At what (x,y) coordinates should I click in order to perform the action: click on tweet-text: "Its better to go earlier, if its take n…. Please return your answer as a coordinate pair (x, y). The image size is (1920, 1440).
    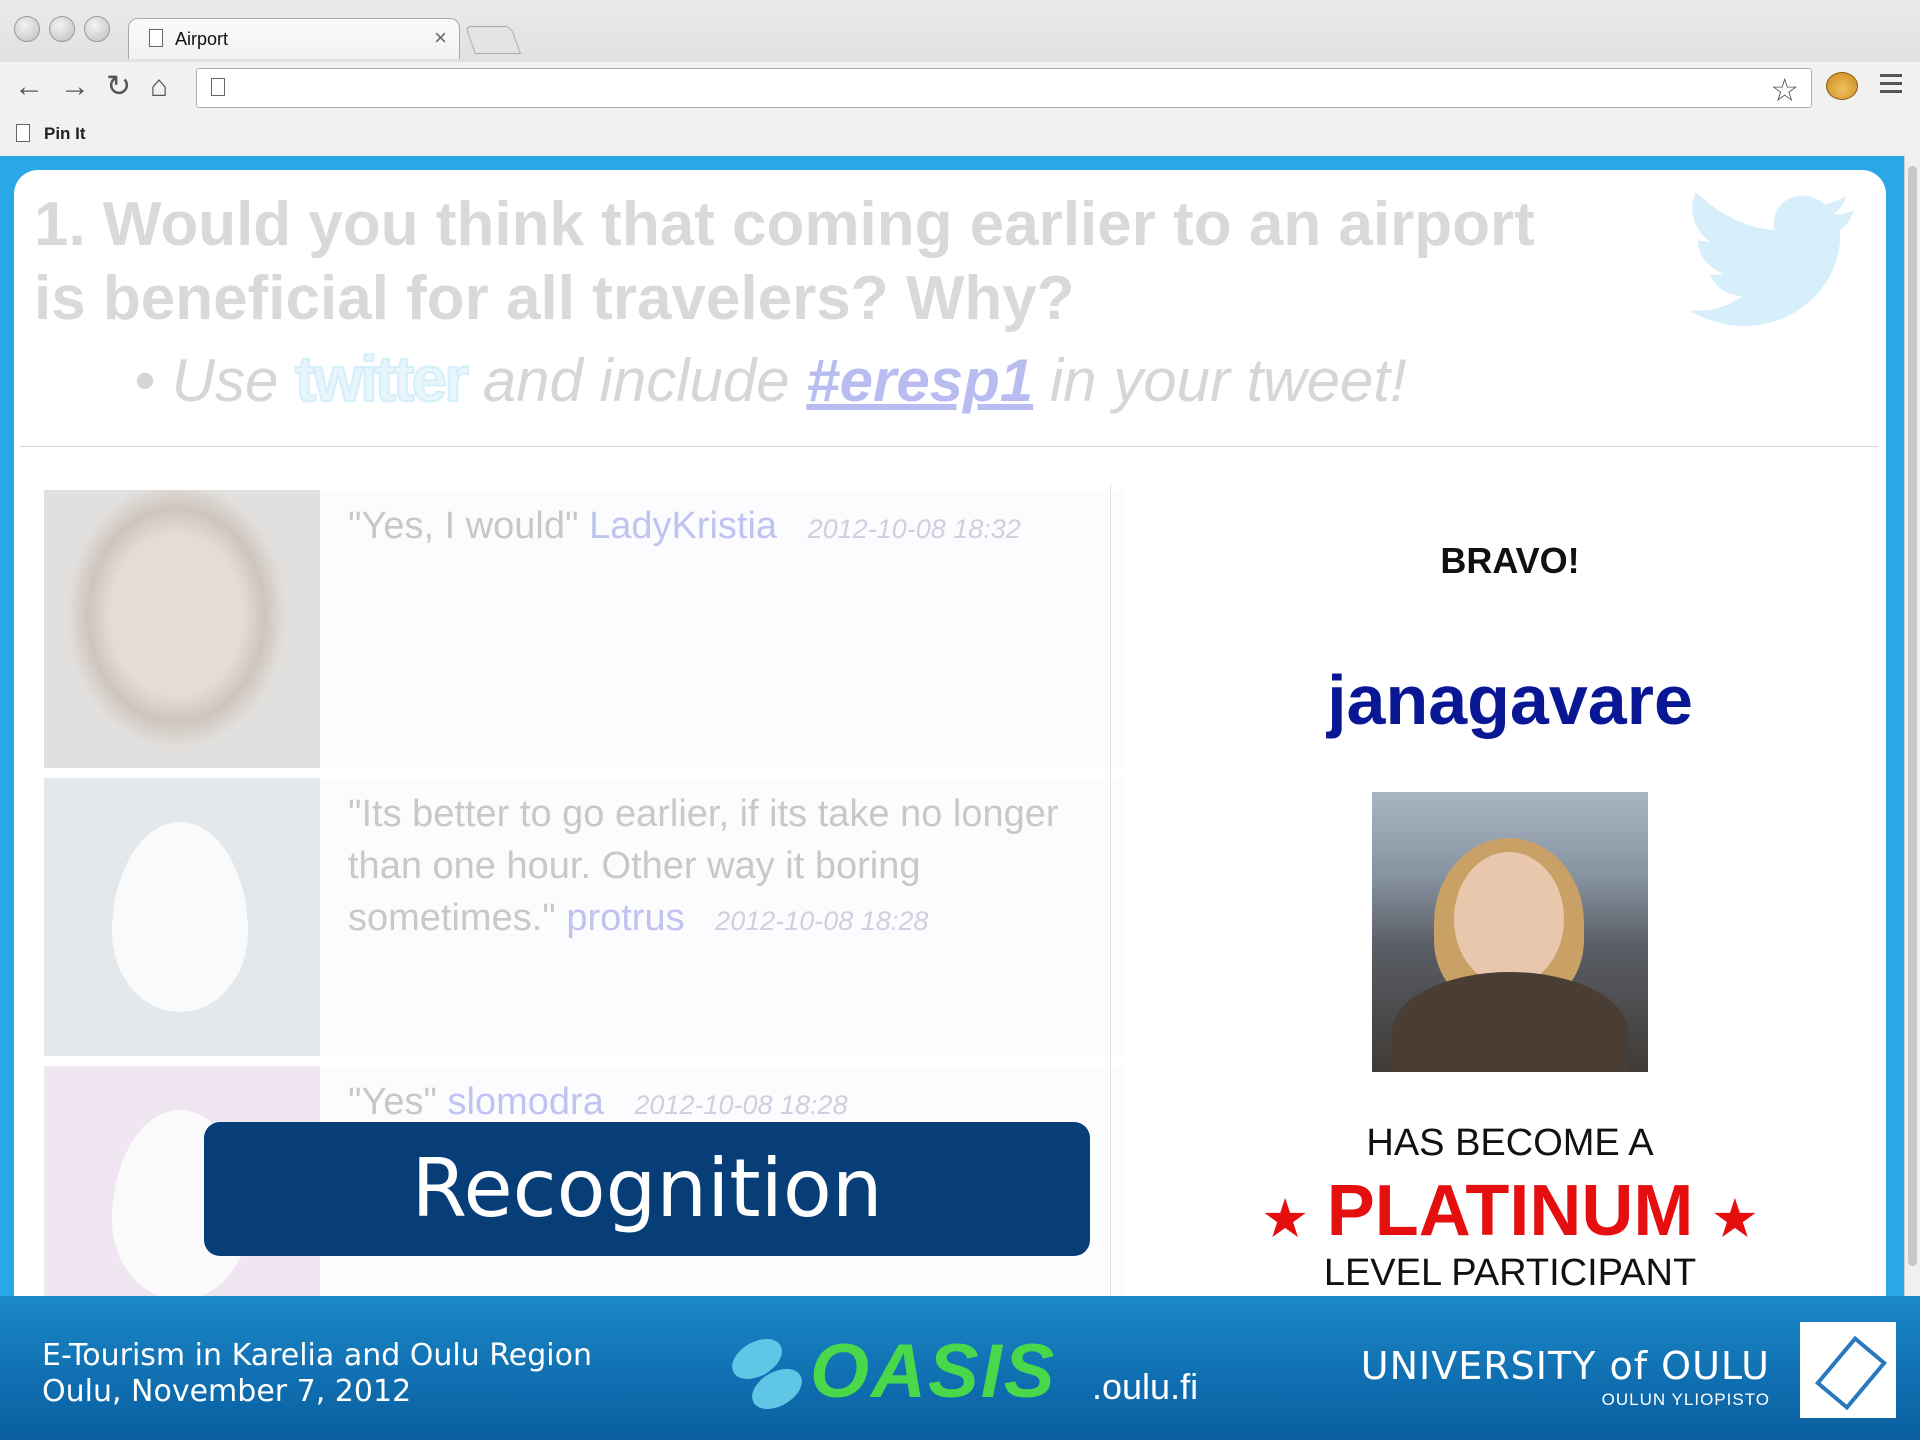
    Looking at the image, I should click on (733, 867).